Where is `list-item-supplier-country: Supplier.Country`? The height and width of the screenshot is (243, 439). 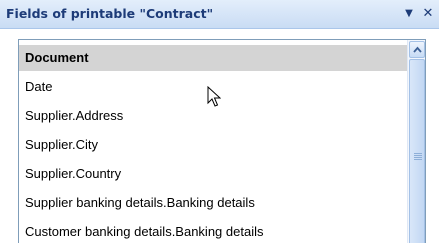 list-item-supplier-country: Supplier.Country is located at coordinates (213, 174).